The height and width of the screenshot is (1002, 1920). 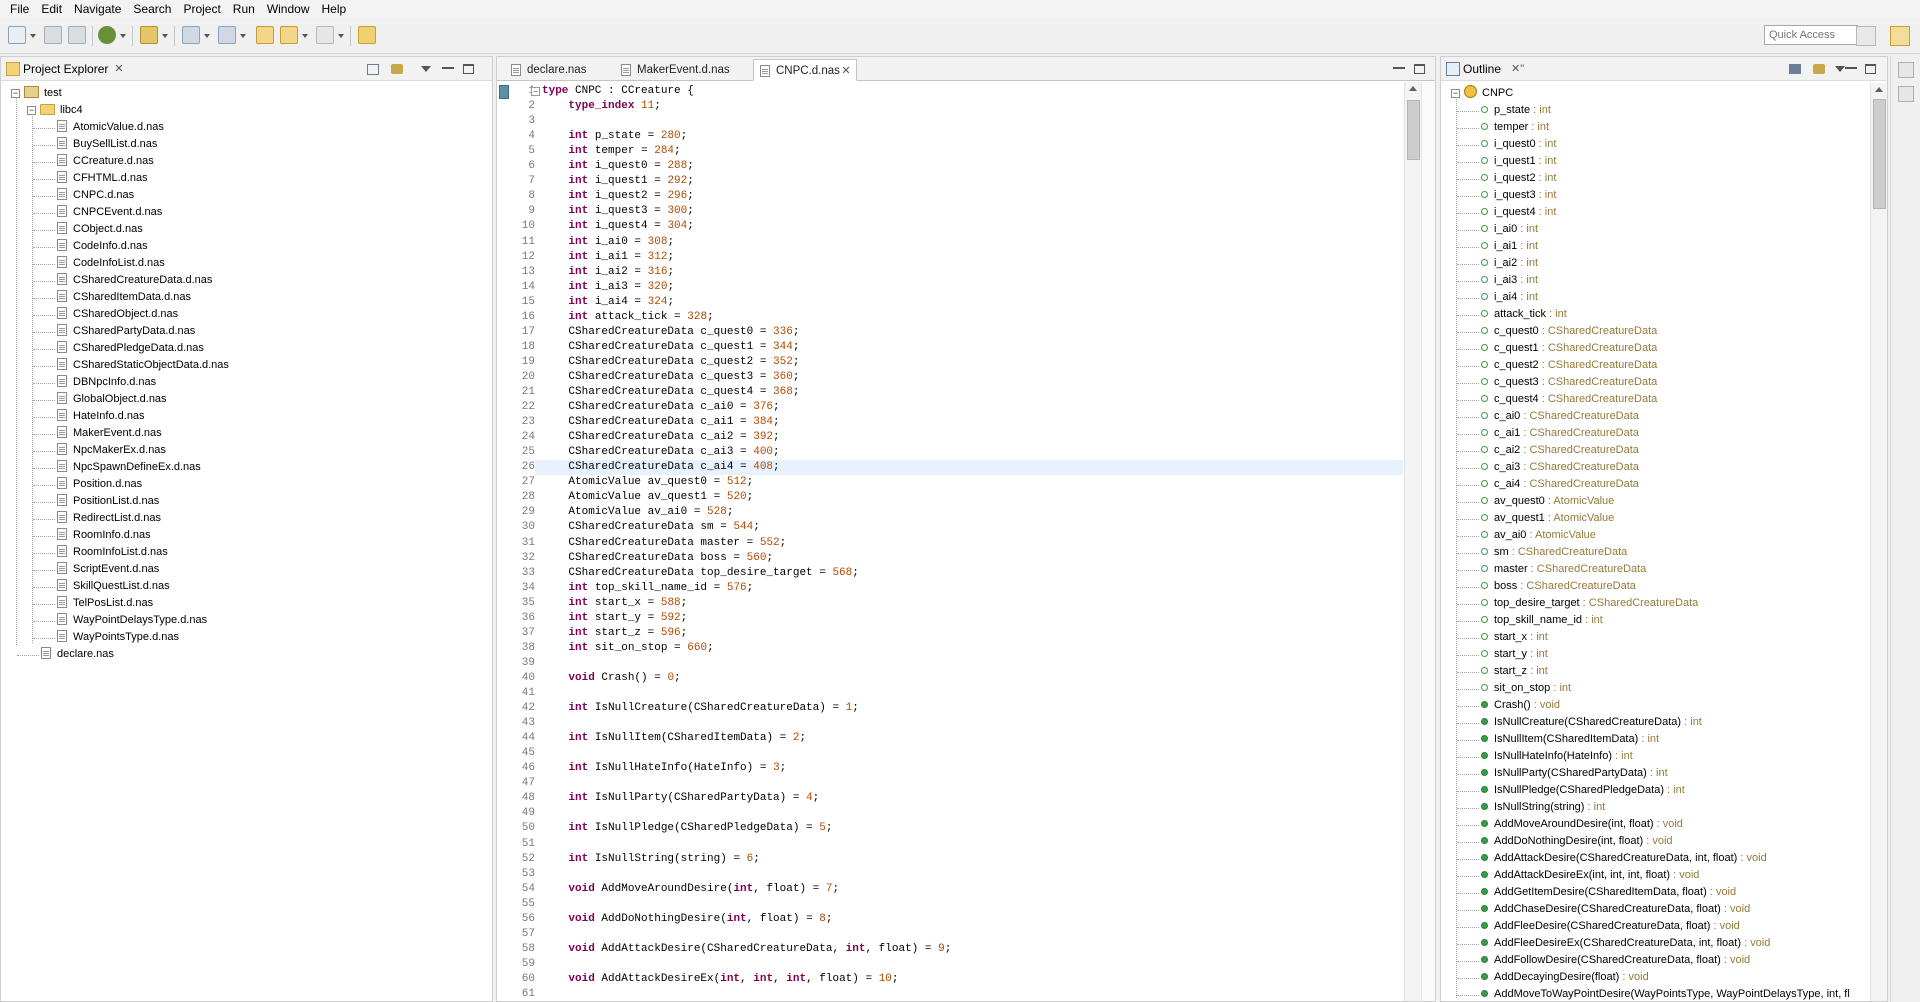 What do you see at coordinates (17, 35) in the screenshot?
I see `new-icon` at bounding box center [17, 35].